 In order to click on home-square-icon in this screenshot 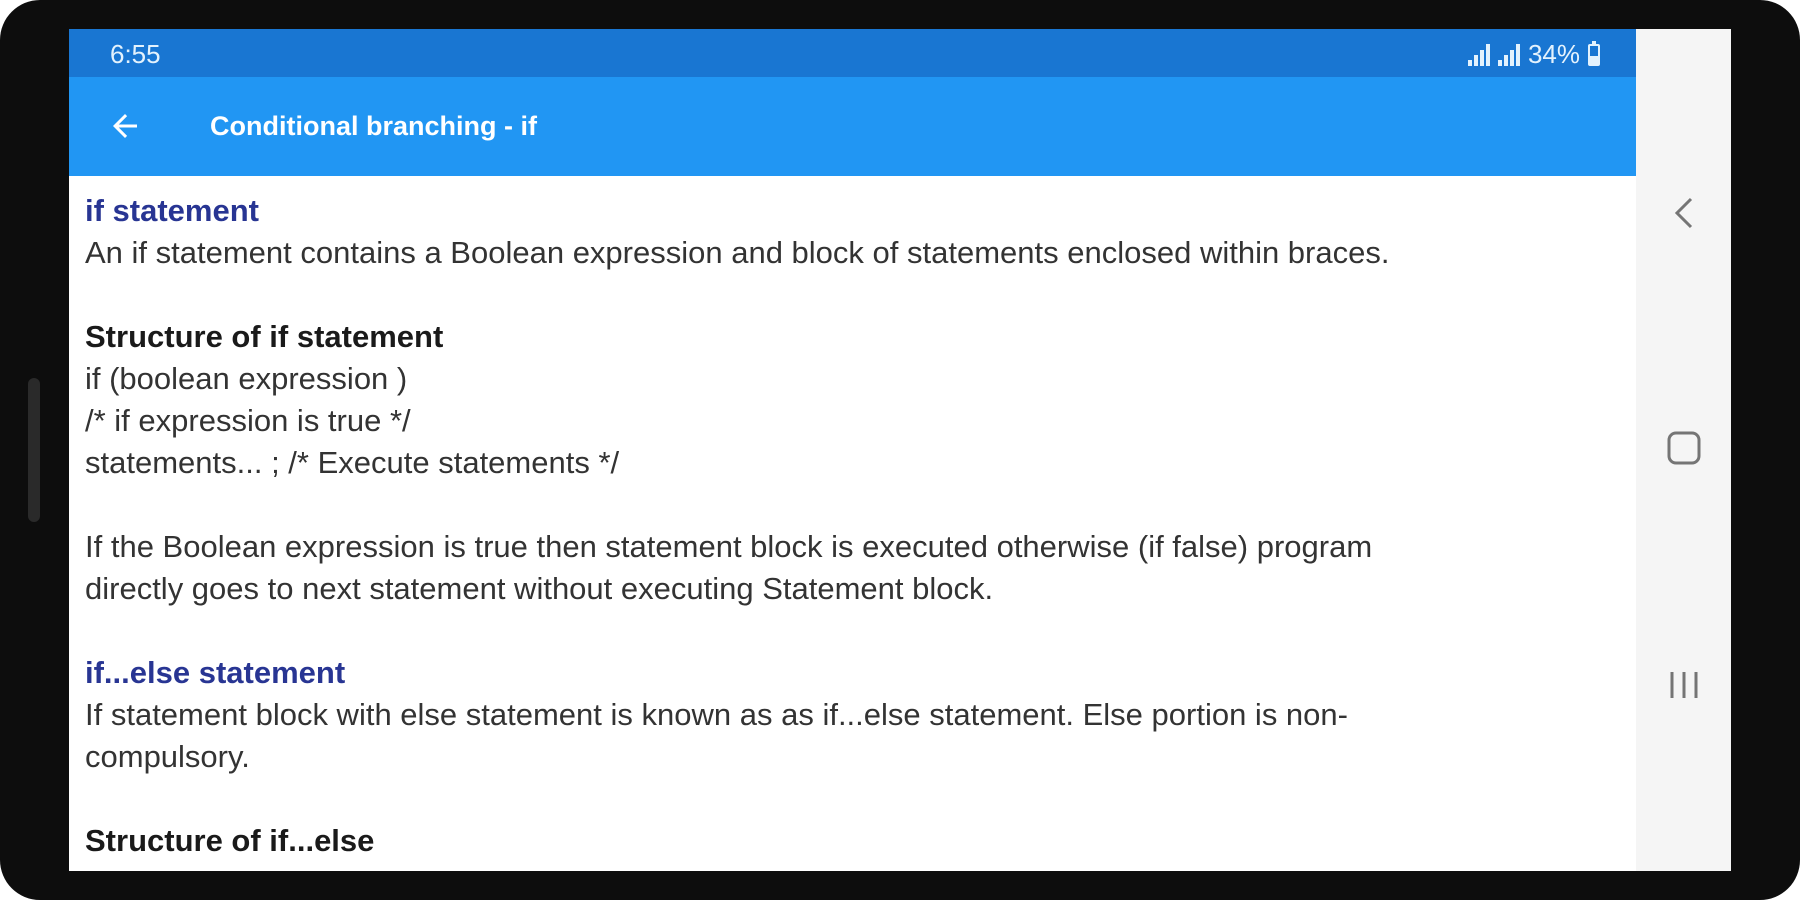, I will do `click(1684, 448)`.